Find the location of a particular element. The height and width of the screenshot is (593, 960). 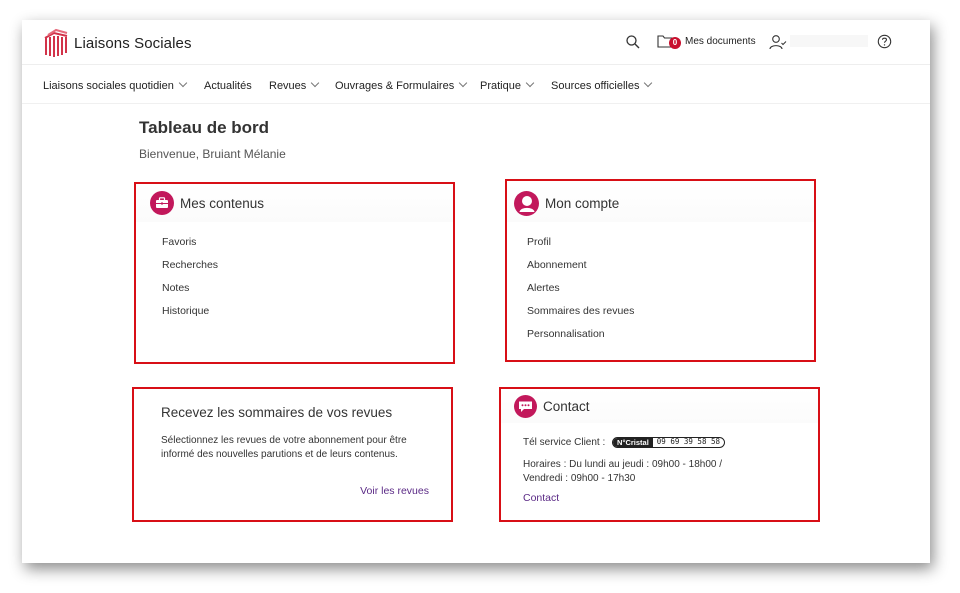

search-icon is located at coordinates (633, 42).